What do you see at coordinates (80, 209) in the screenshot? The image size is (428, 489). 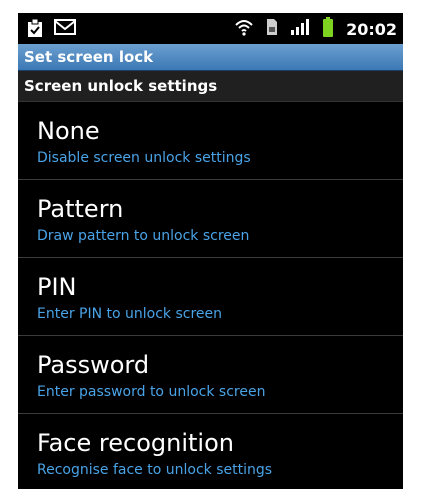 I see `option-title: Pattern` at bounding box center [80, 209].